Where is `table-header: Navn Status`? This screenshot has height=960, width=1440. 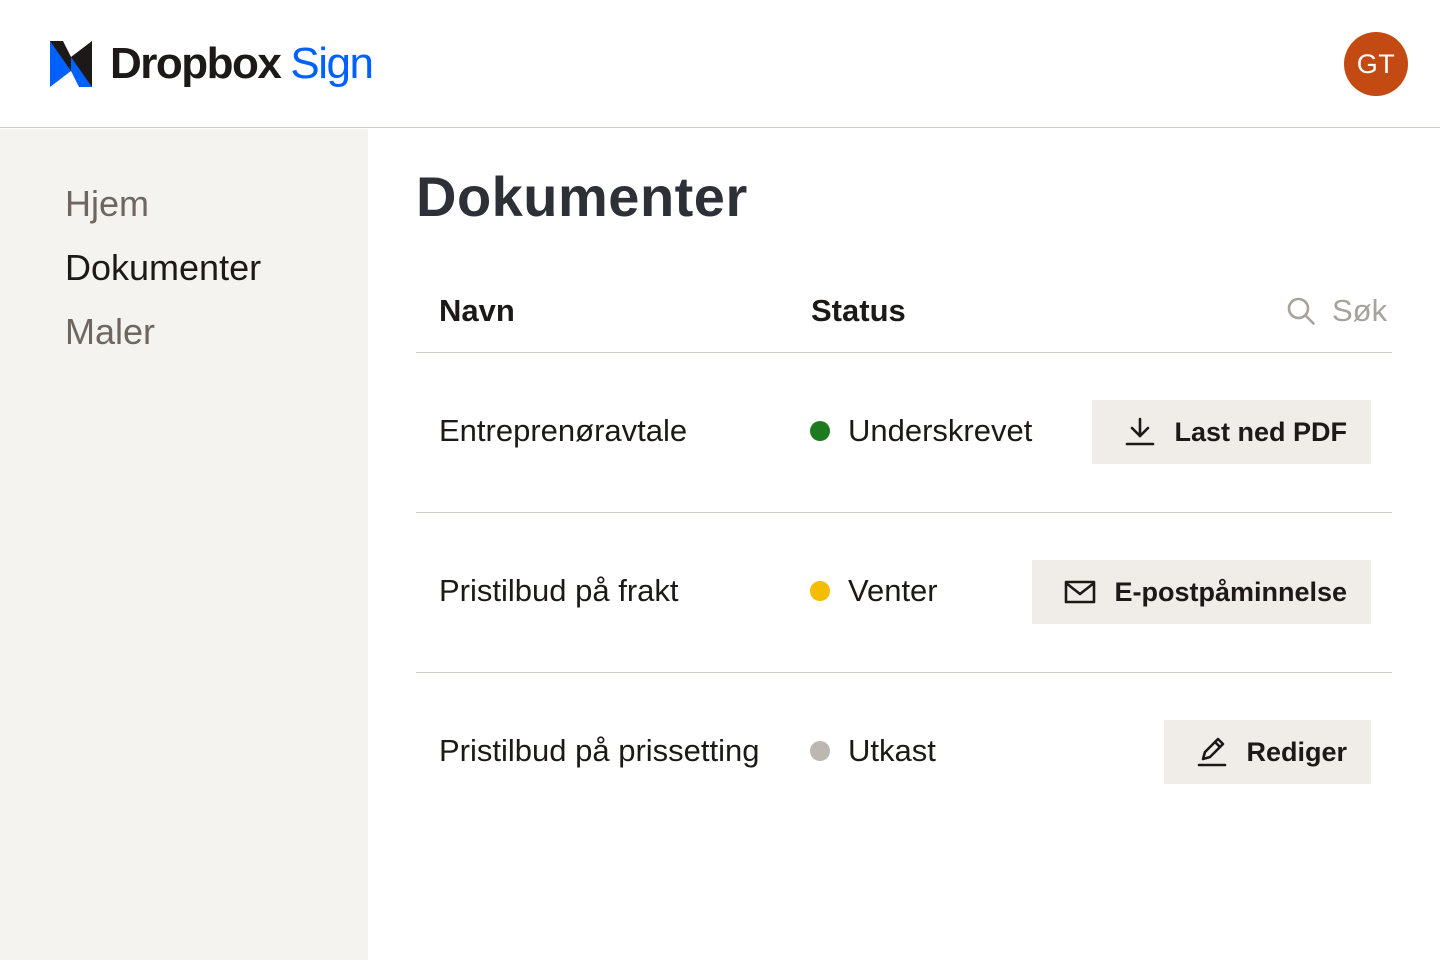
table-header: Navn Status is located at coordinates (904, 317).